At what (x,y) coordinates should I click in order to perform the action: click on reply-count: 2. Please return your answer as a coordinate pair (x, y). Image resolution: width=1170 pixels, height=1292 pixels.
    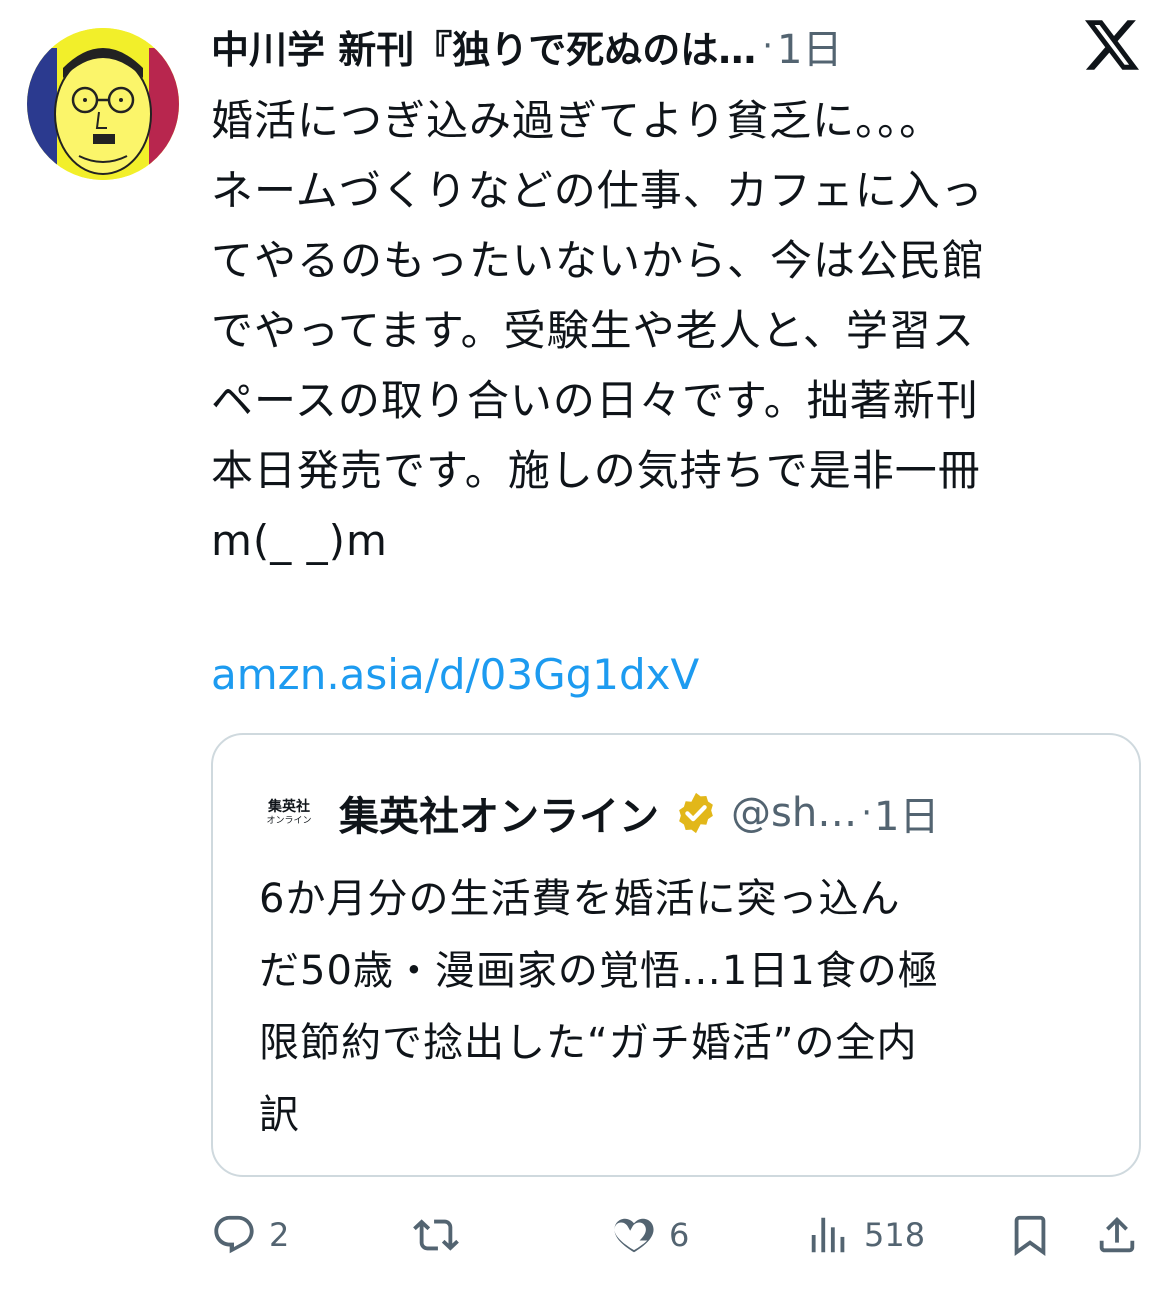
    Looking at the image, I should click on (279, 1235).